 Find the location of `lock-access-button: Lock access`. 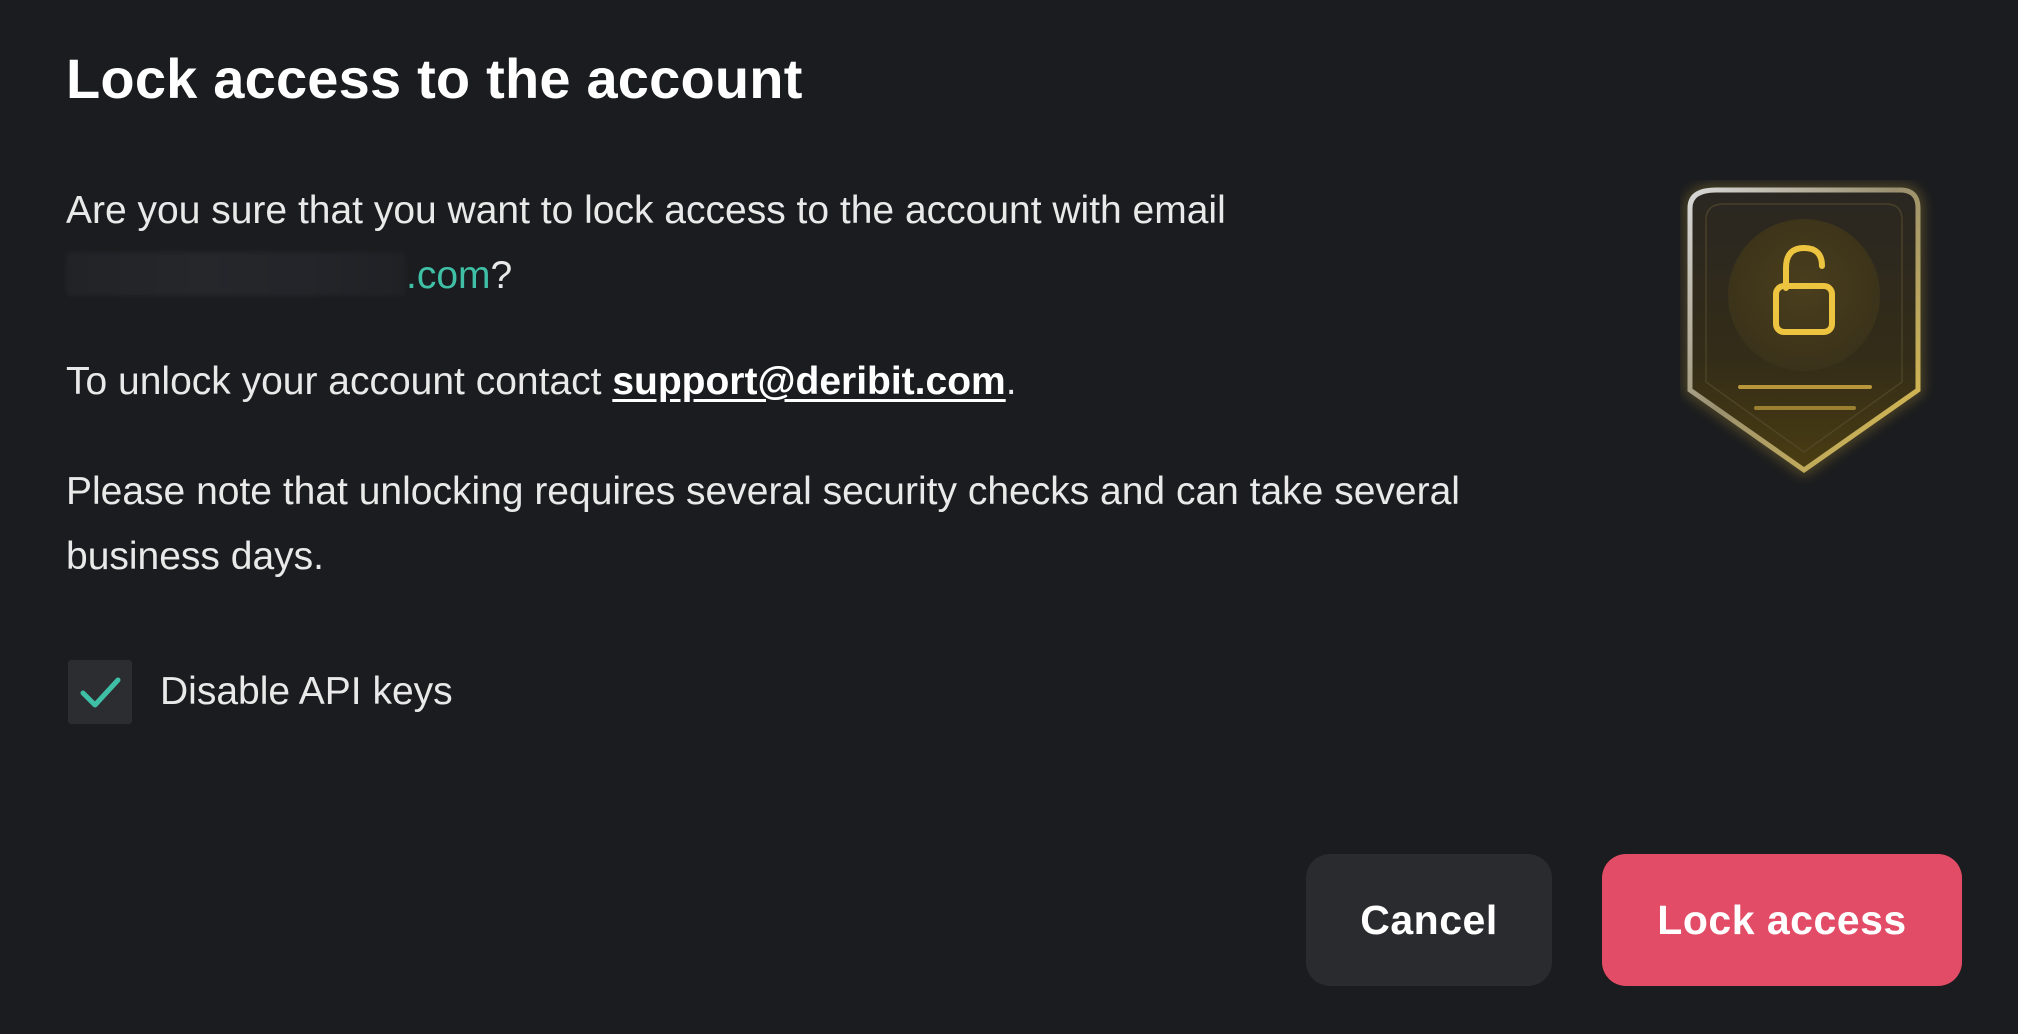

lock-access-button: Lock access is located at coordinates (1782, 920).